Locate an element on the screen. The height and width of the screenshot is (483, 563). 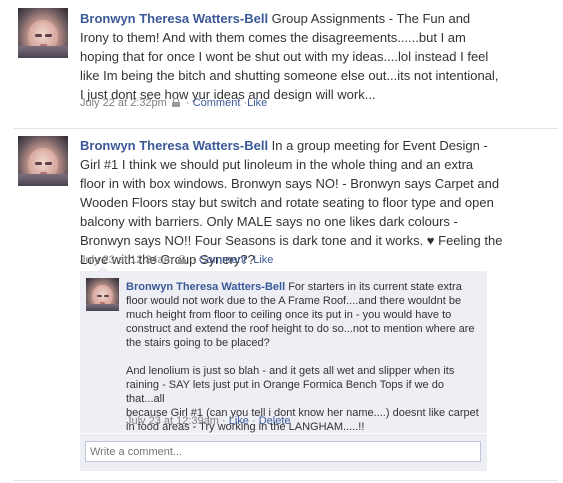
comment-text-line: For starters in its current state extra is located at coordinates (373, 287).